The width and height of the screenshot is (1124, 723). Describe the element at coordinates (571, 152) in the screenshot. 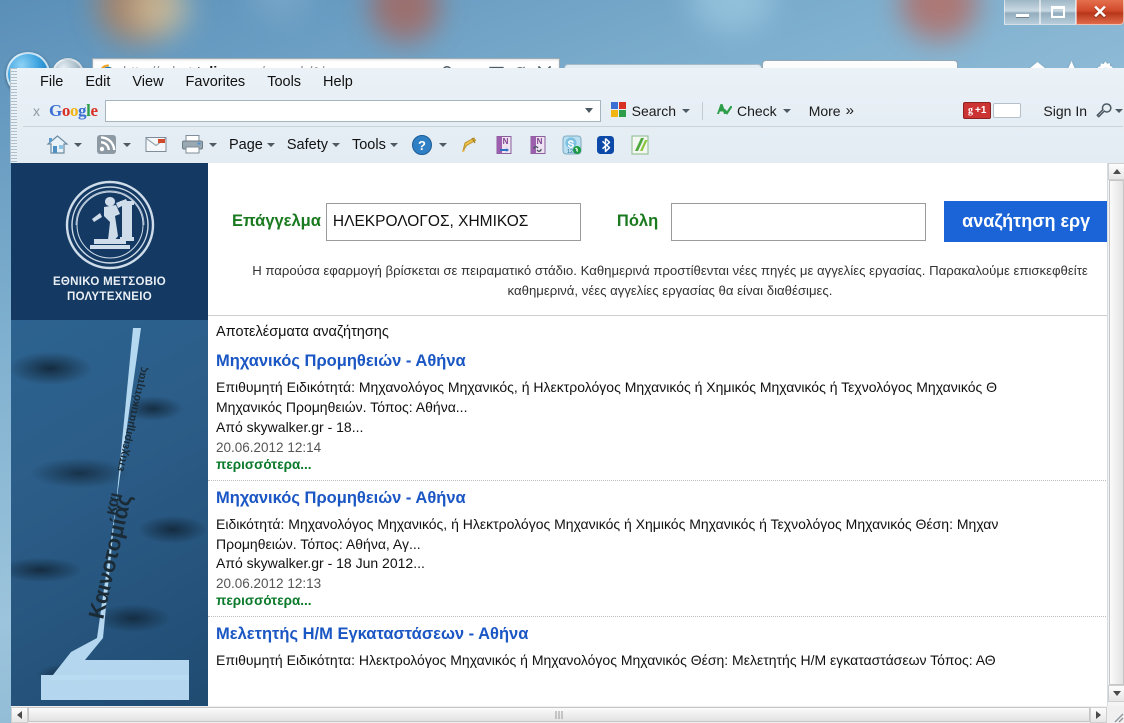

I see `svg-text: 123` at that location.